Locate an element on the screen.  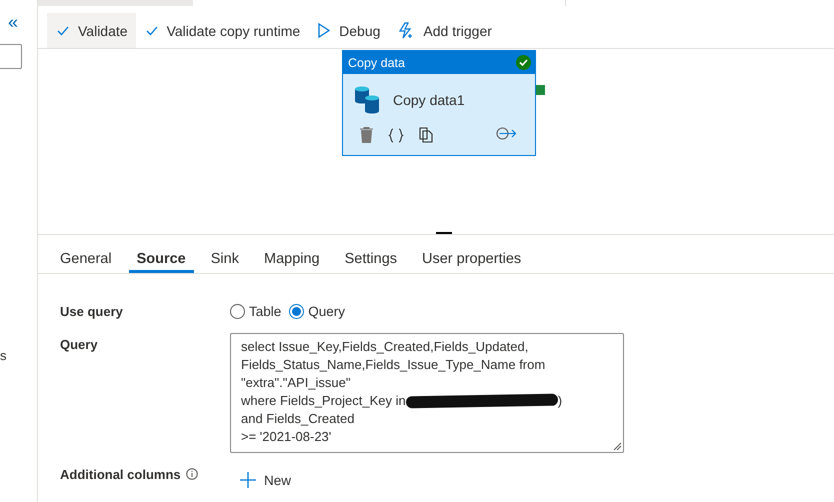
tab: General is located at coordinates (86, 254).